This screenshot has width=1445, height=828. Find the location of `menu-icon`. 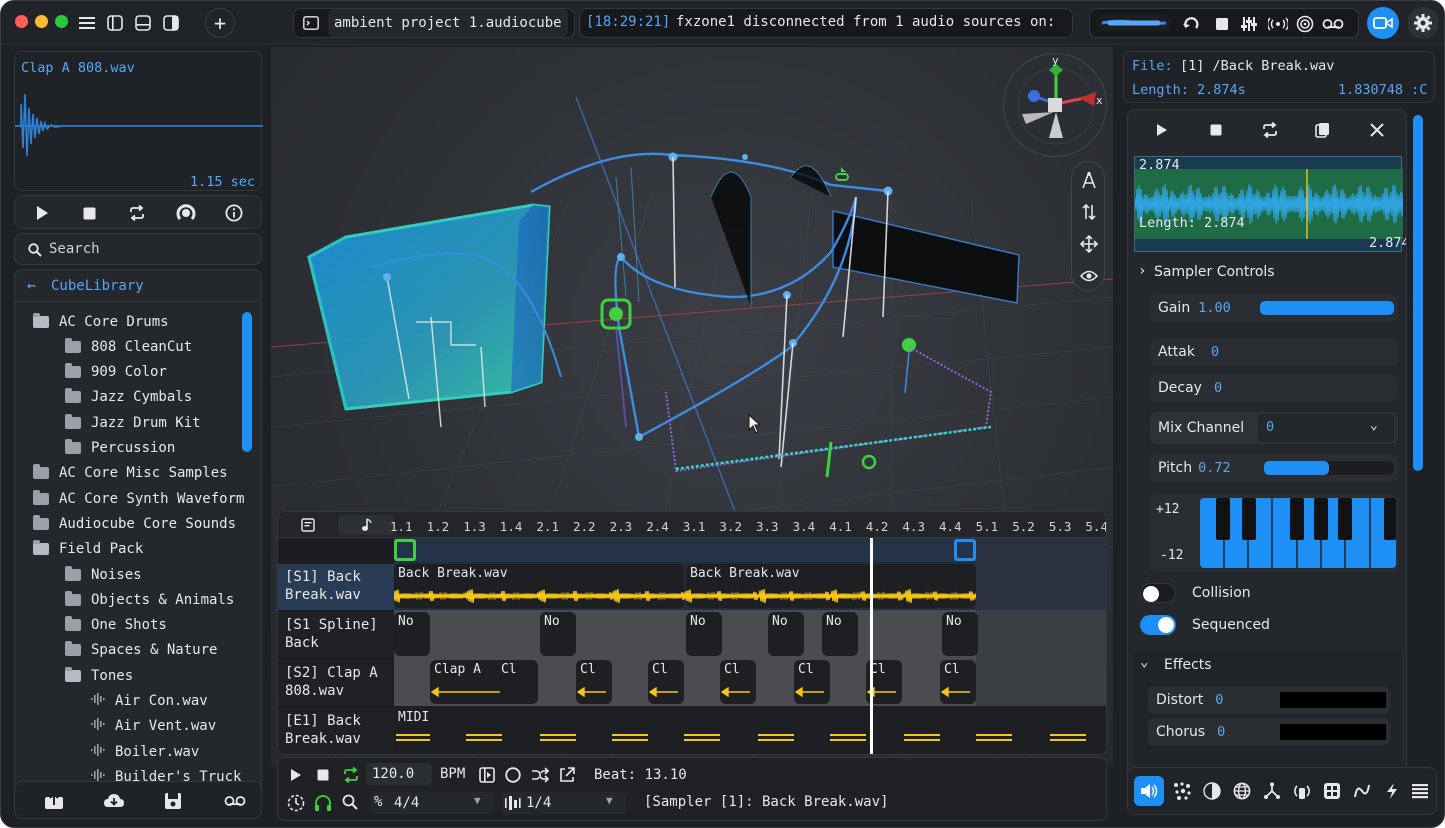

menu-icon is located at coordinates (87, 23).